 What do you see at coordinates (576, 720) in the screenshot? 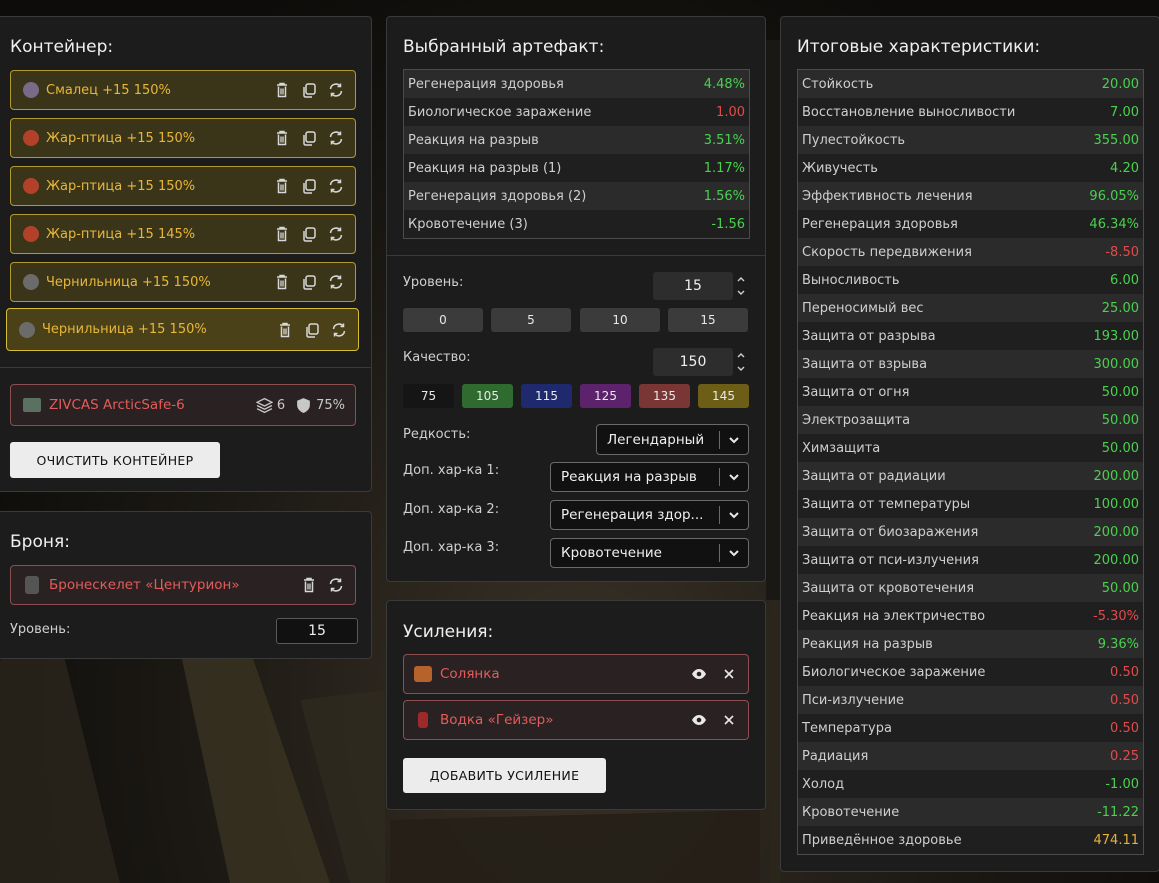
I see `boost-item: Водка «Гейзер»` at bounding box center [576, 720].